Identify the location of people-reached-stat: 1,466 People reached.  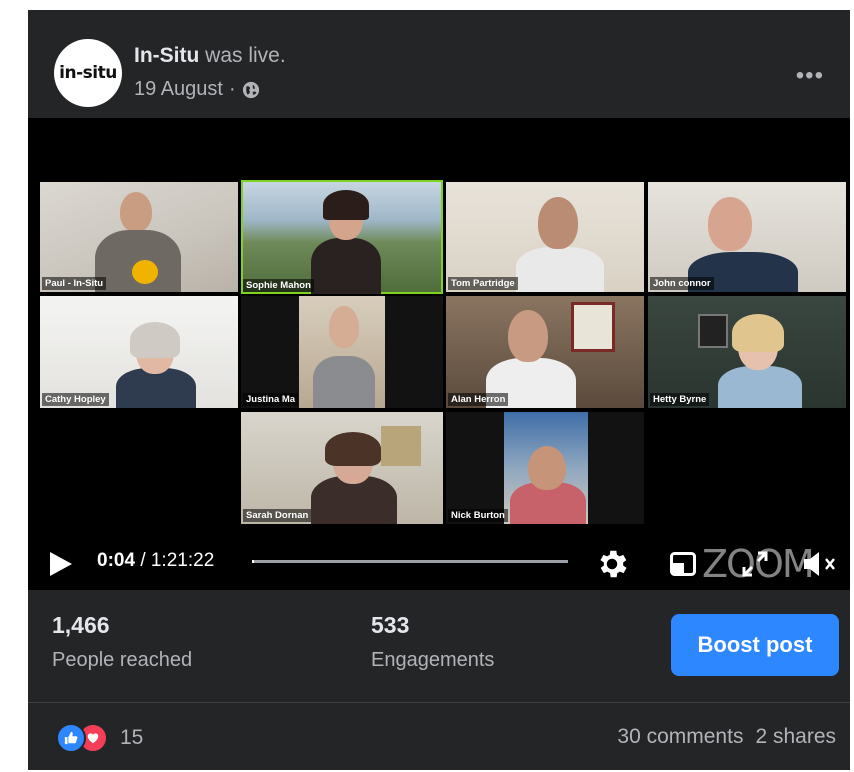
(122, 642).